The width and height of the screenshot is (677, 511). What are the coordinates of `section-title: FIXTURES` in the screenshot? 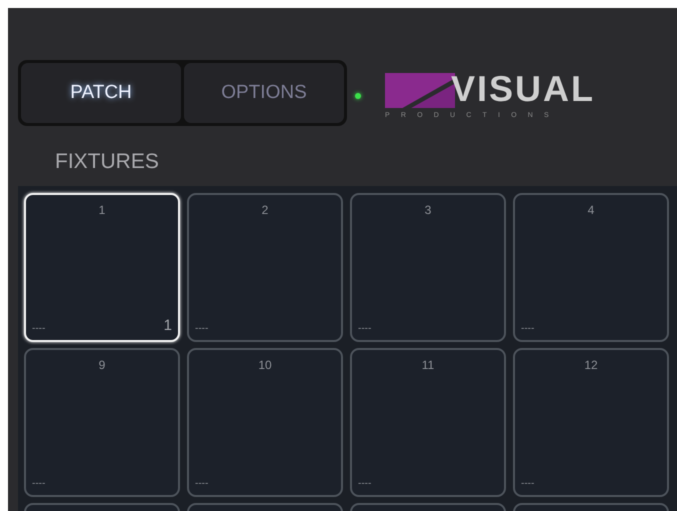 It's located at (107, 162).